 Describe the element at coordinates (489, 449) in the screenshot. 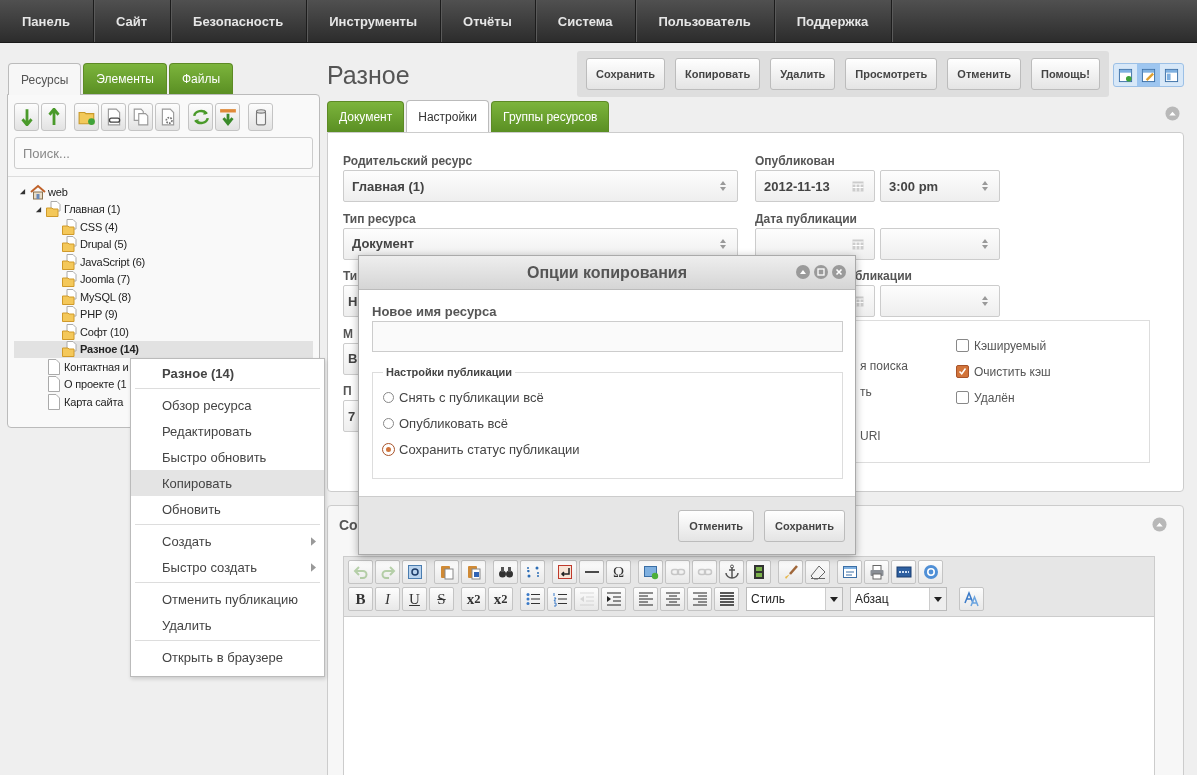

I see `radio-label: Сохранить статус публикации` at that location.